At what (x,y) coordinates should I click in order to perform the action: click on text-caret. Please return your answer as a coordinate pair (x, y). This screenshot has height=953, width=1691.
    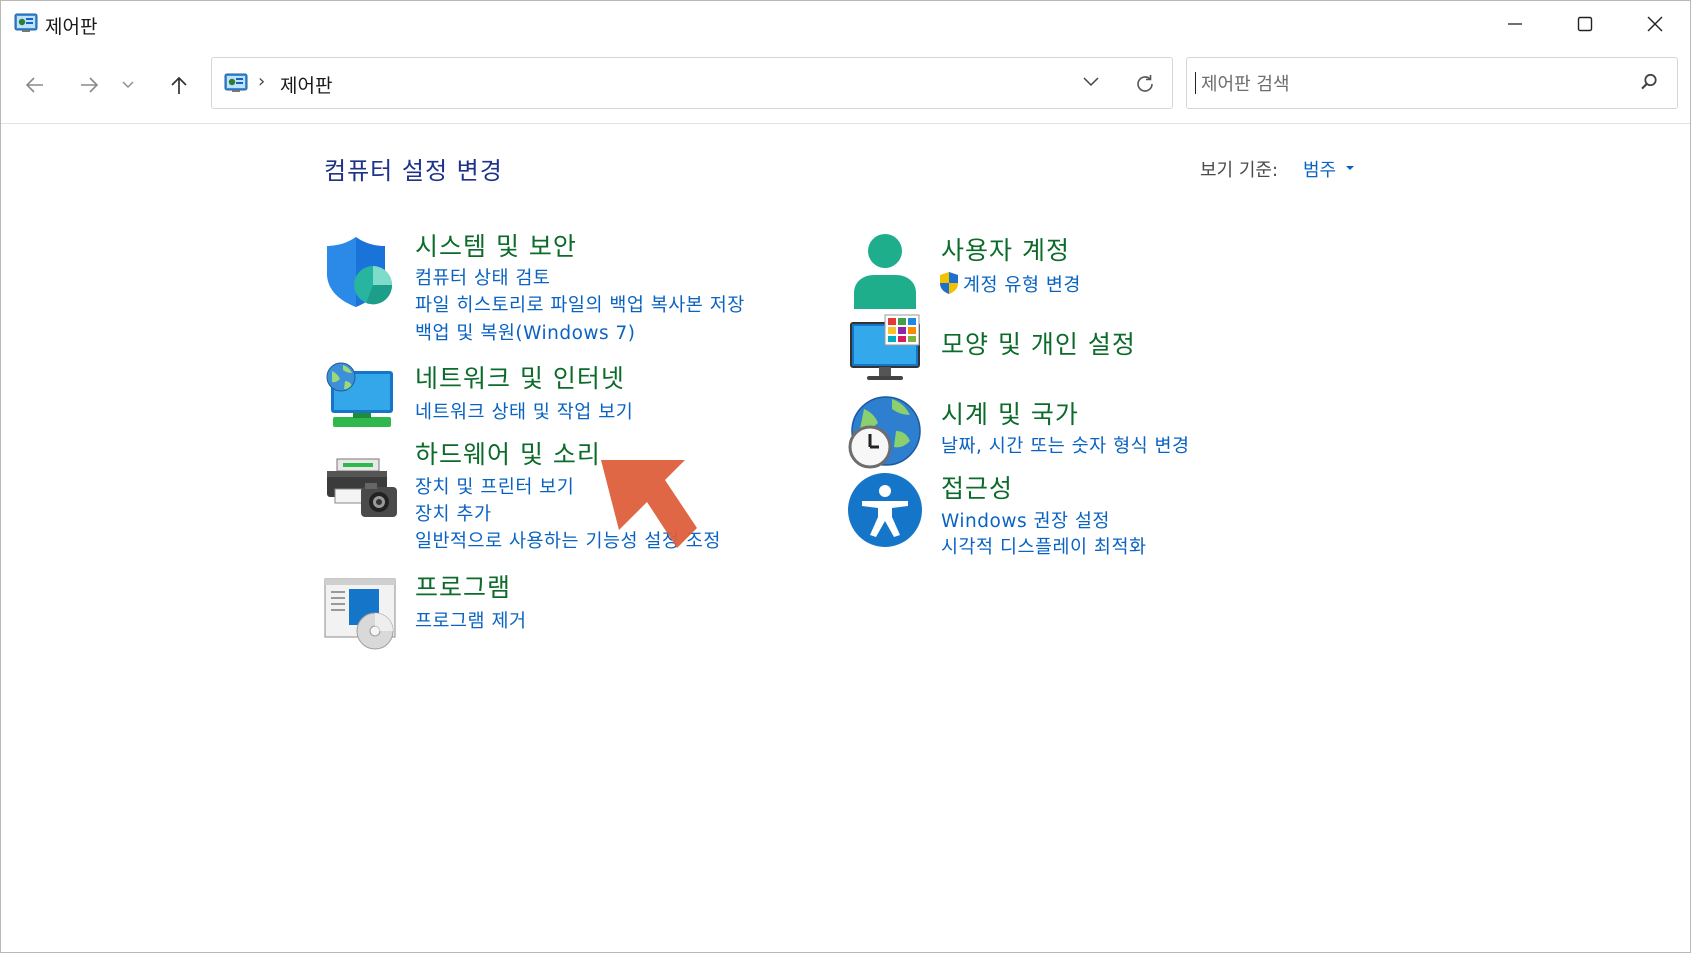
    Looking at the image, I should click on (1195, 83).